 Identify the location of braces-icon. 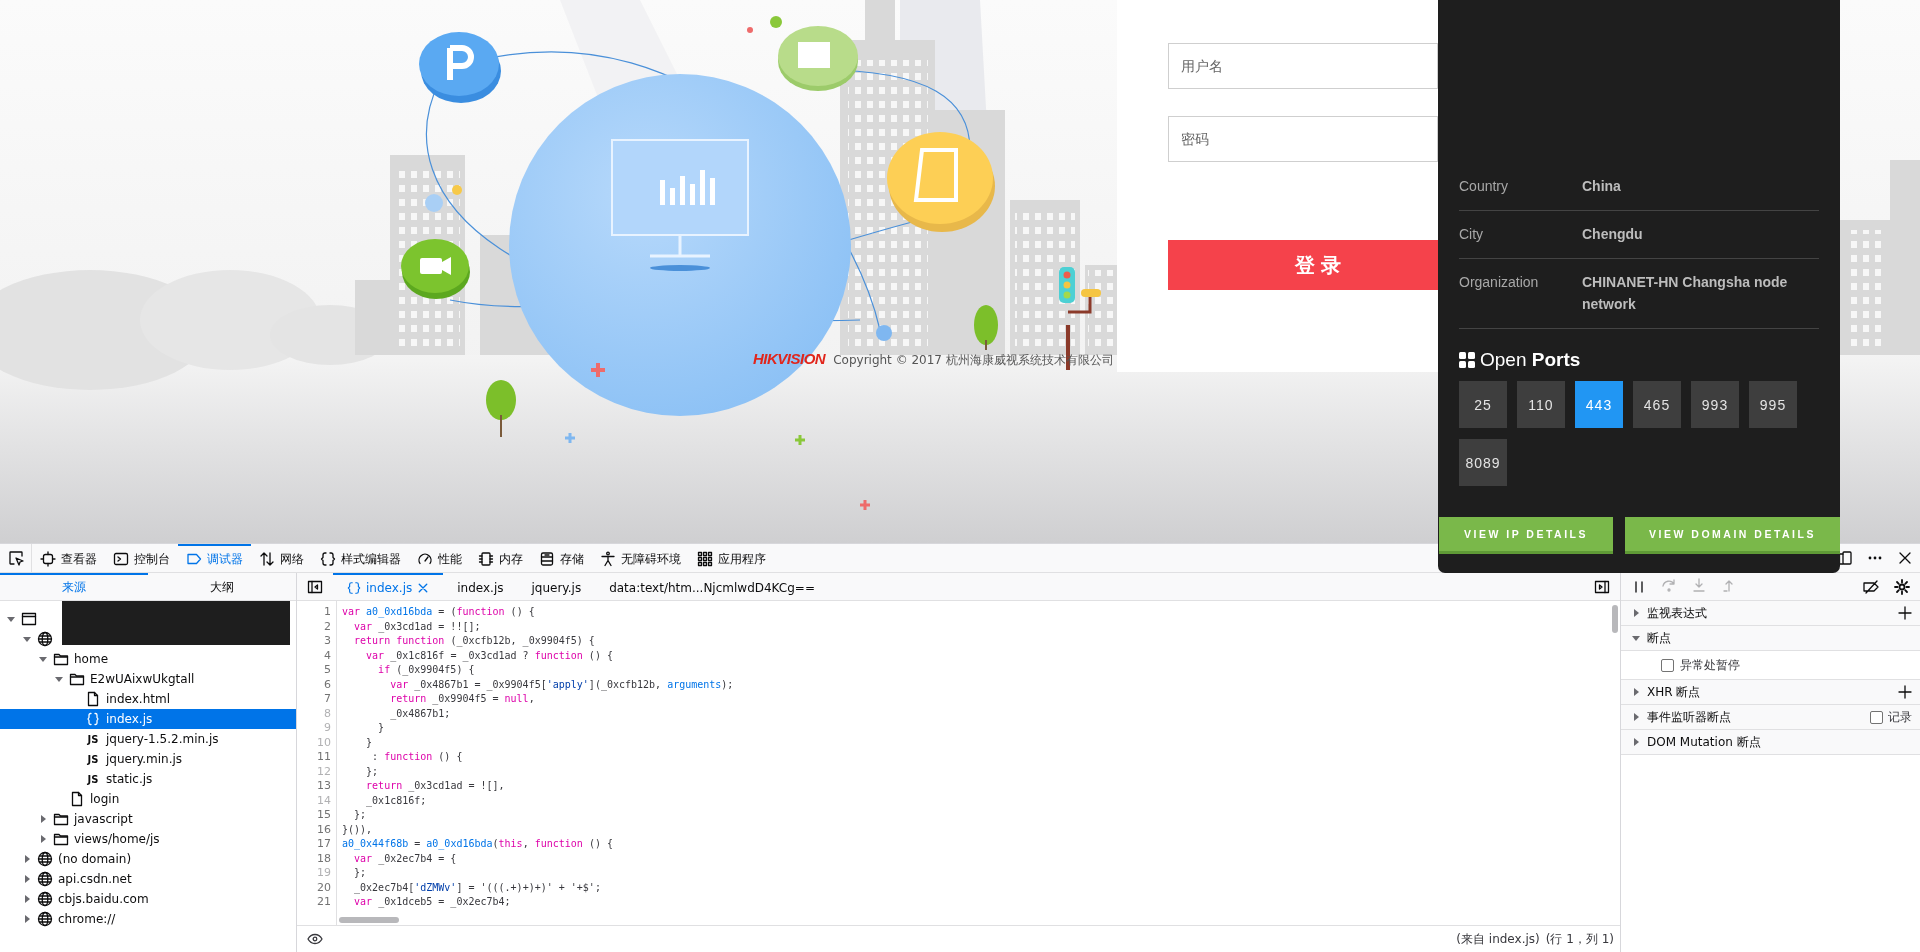
(328, 559).